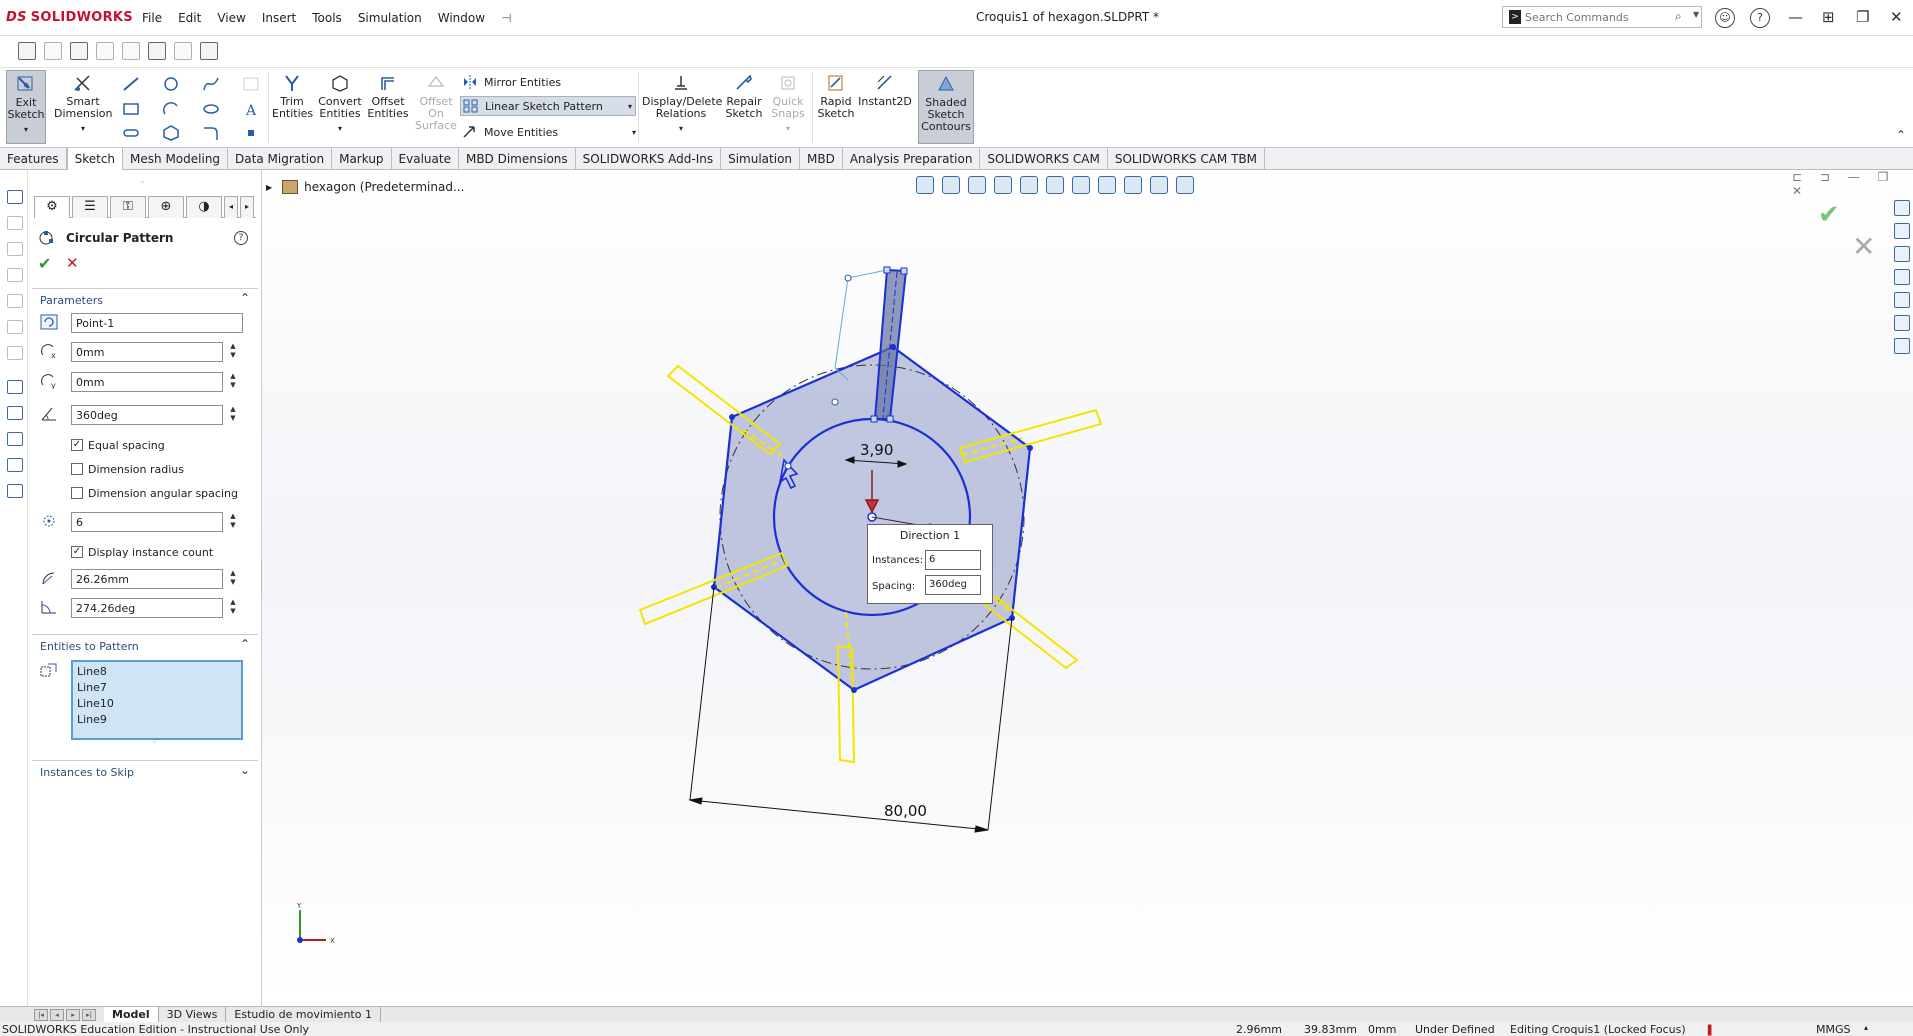 The width and height of the screenshot is (1913, 1036). What do you see at coordinates (77, 445) in the screenshot?
I see `checkbox-checked: ✓` at bounding box center [77, 445].